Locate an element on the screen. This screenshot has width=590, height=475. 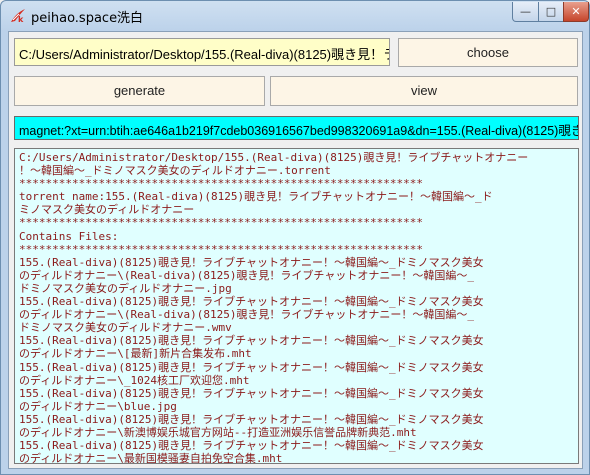
maximize-button: □ is located at coordinates (551, 12).